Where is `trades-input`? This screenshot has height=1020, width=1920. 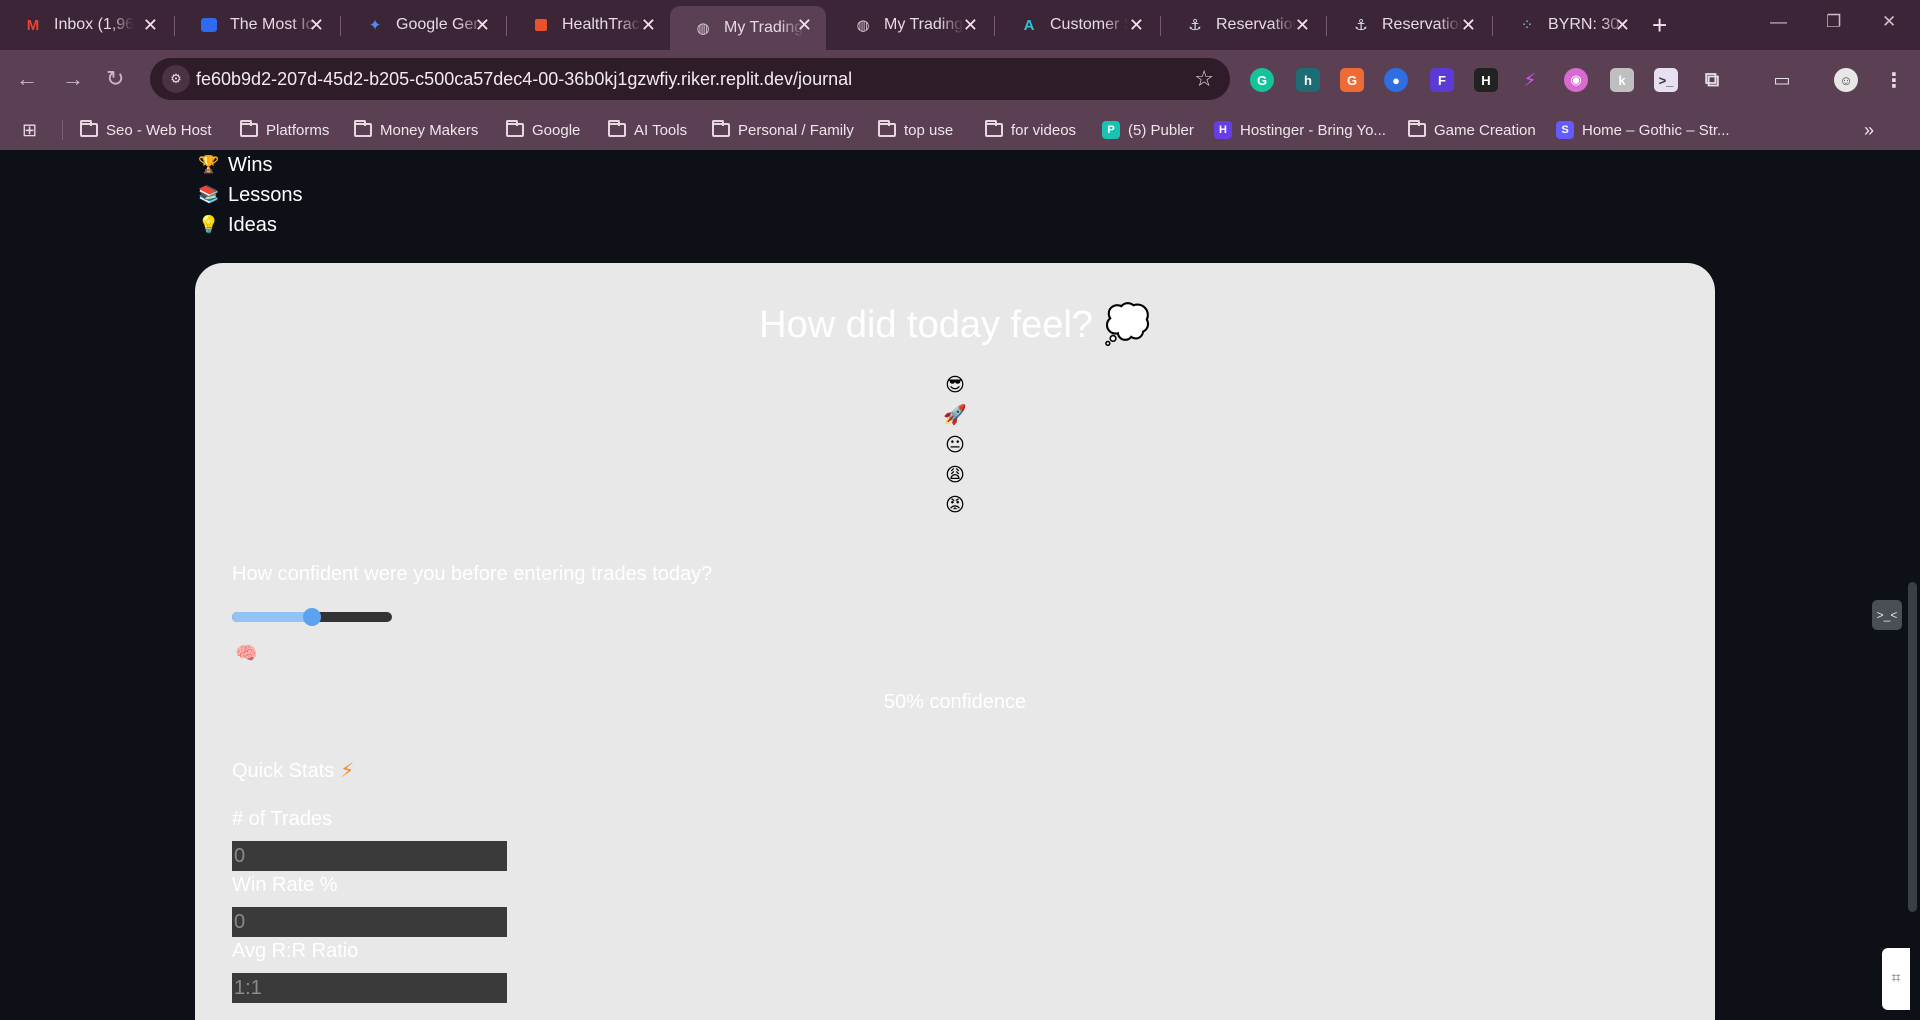 trades-input is located at coordinates (369, 856).